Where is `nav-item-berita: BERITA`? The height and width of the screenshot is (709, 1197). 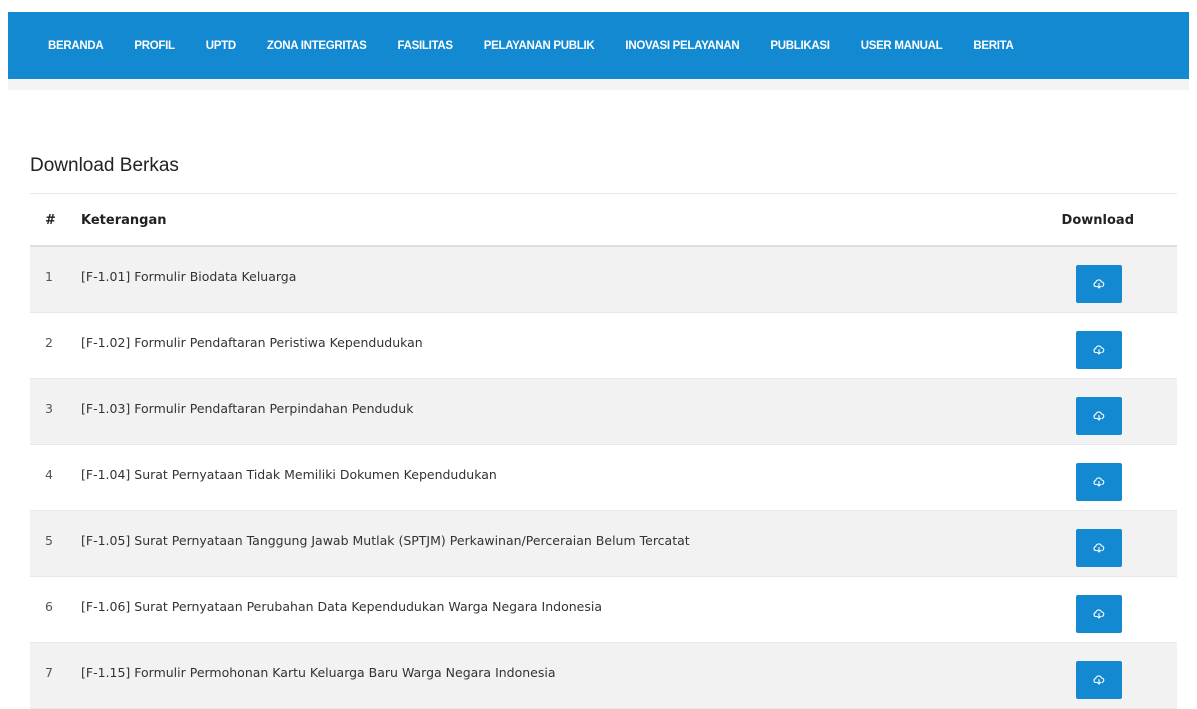 nav-item-berita: BERITA is located at coordinates (993, 46).